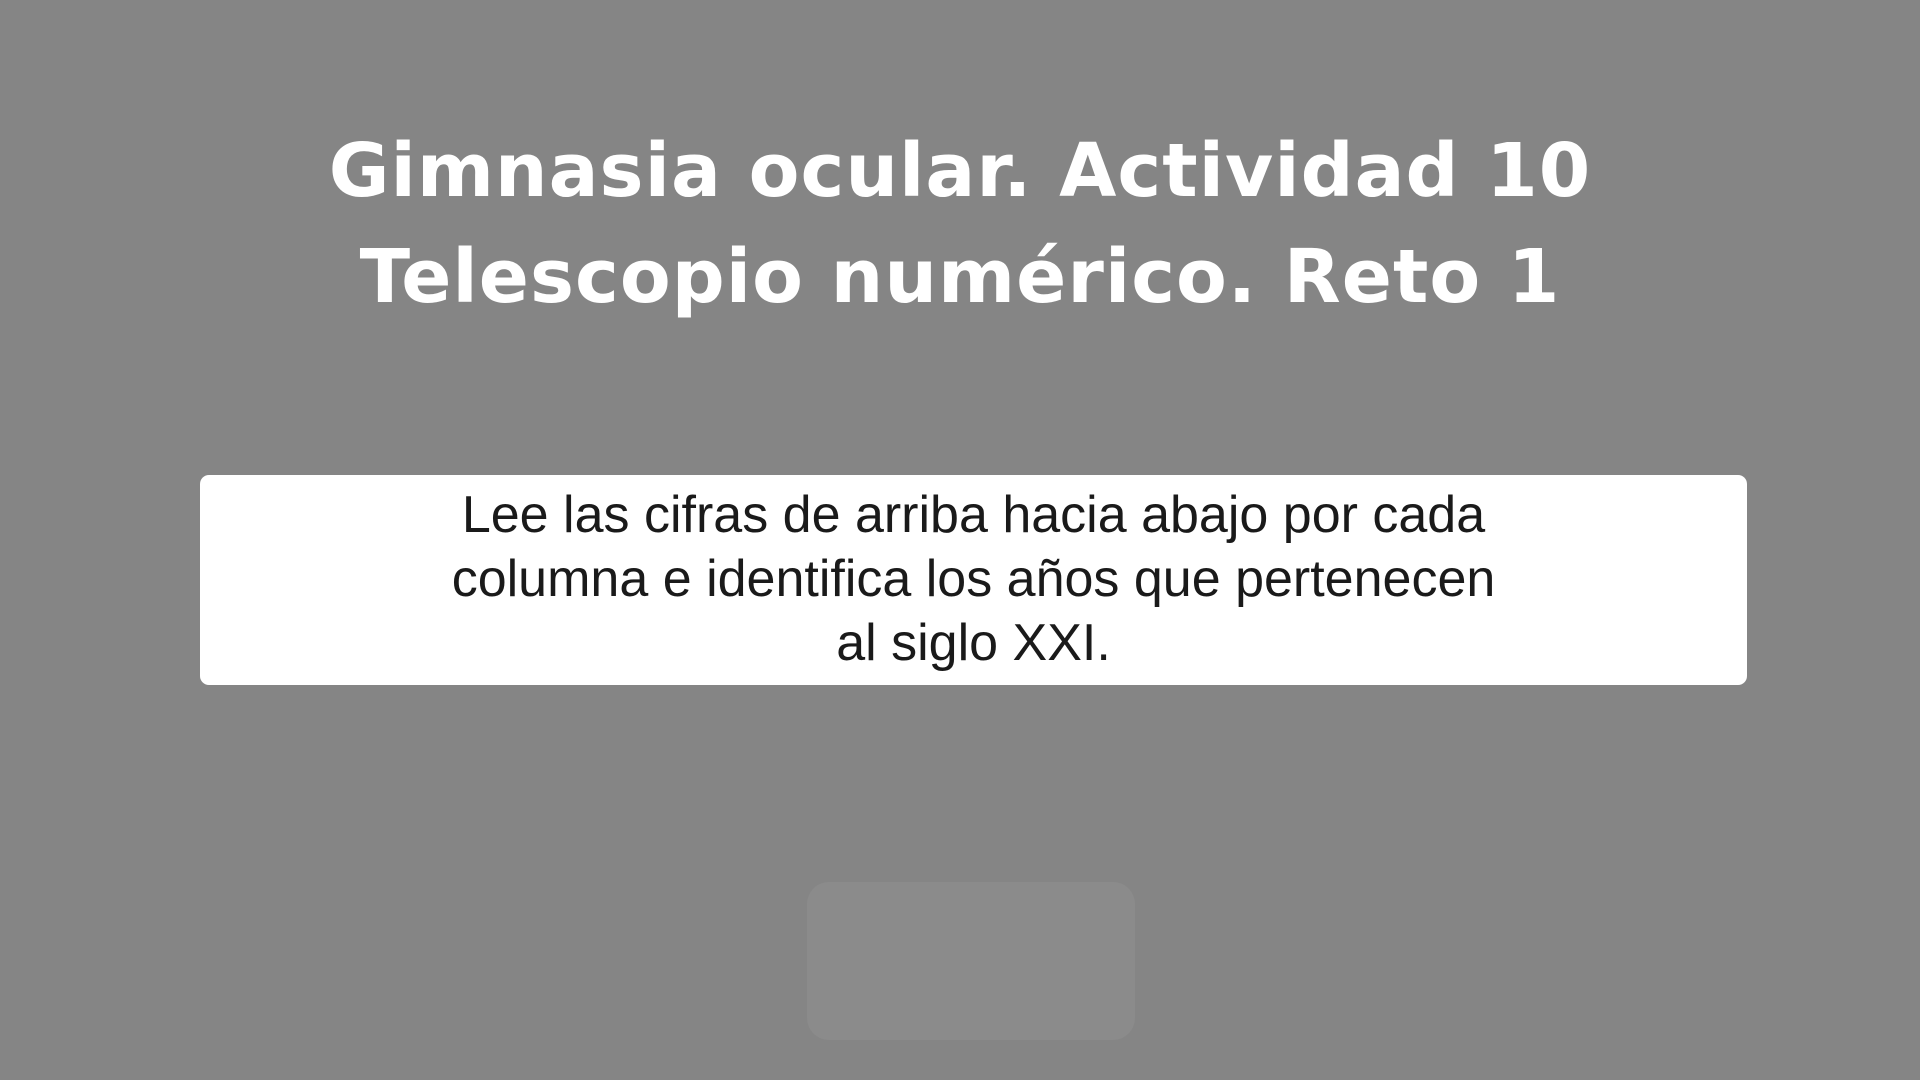  I want to click on instruction-line-3: al siglo XXI., so click(973, 643).